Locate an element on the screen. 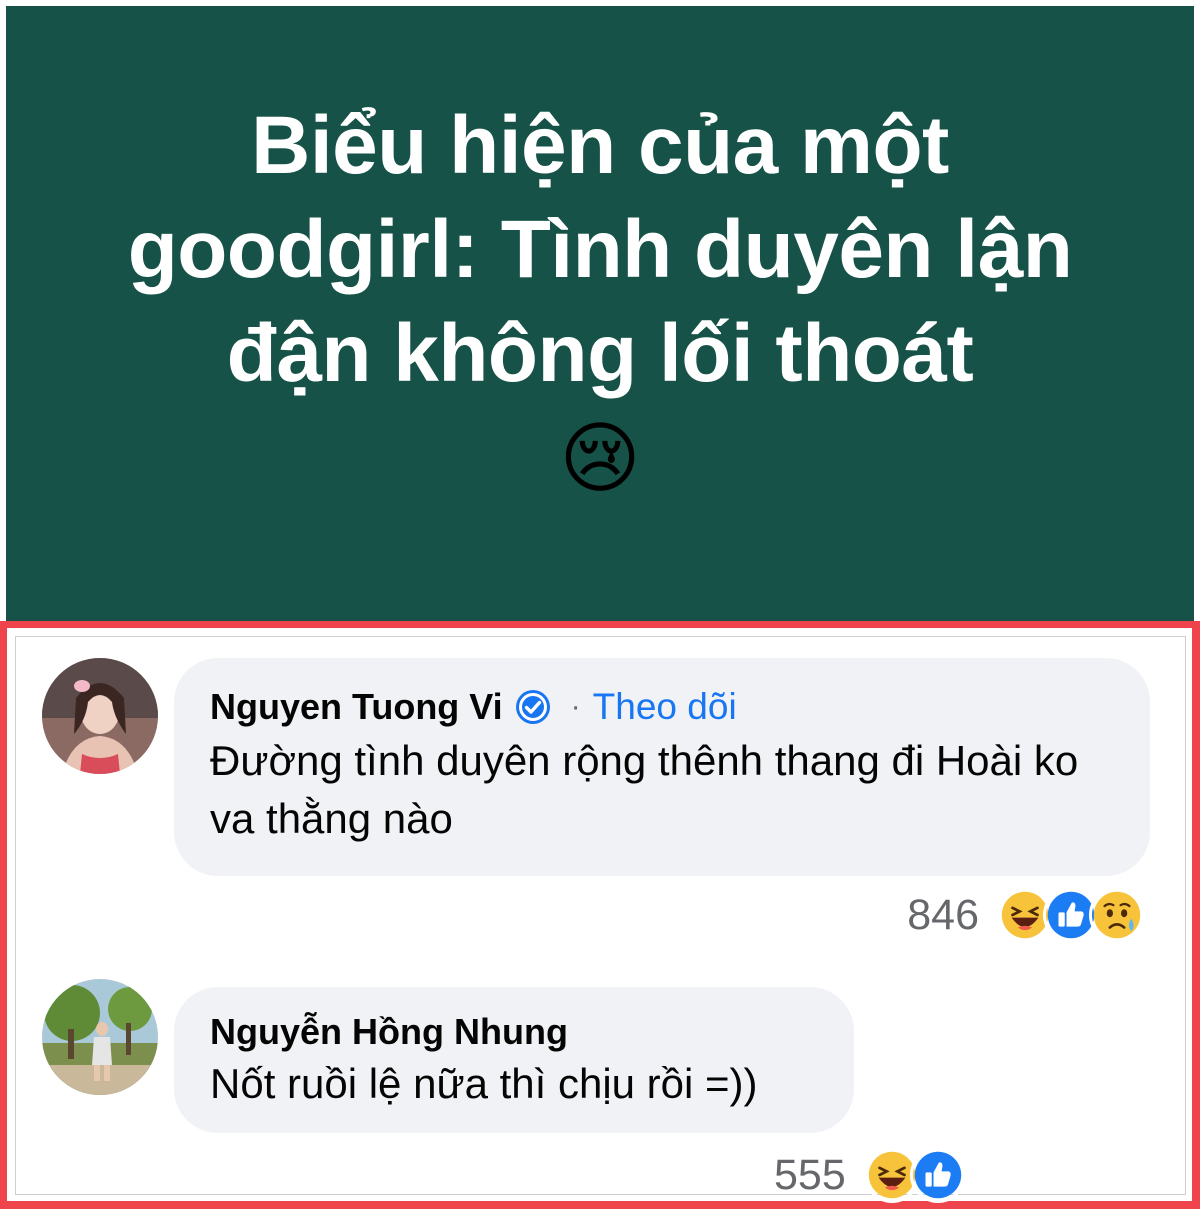 The image size is (1200, 1217). reaction-summary: 846 is located at coordinates (1026, 915).